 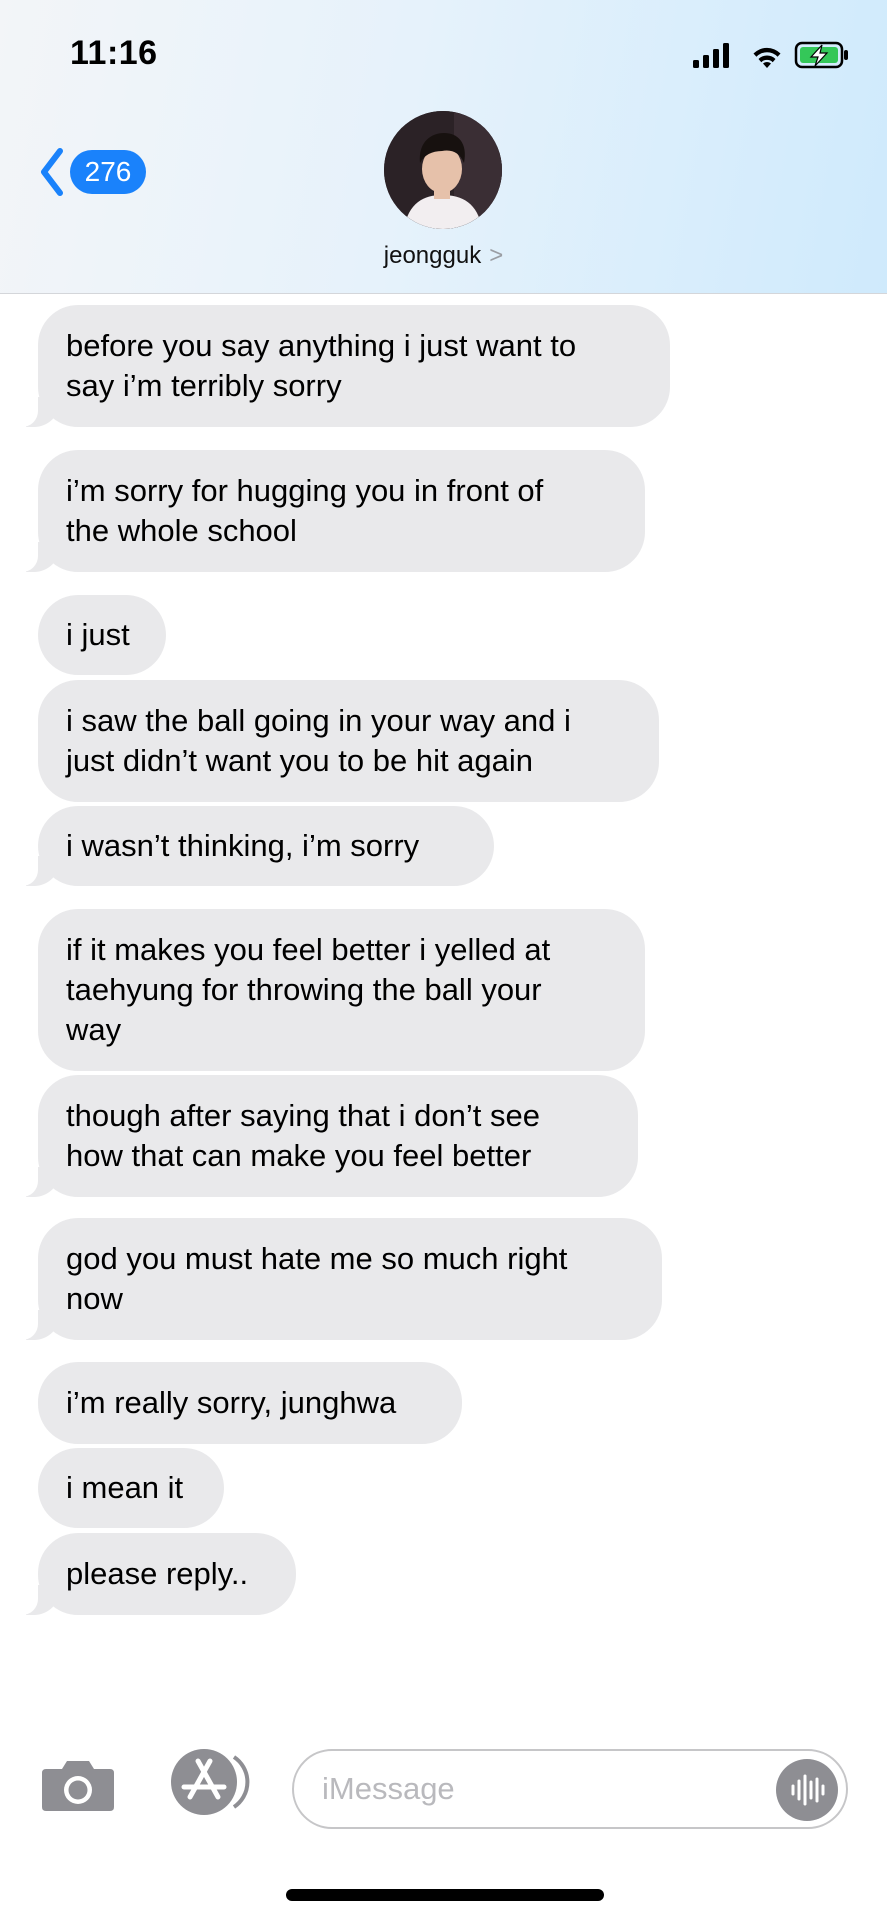 I want to click on back-button: 276, so click(x=92, y=172).